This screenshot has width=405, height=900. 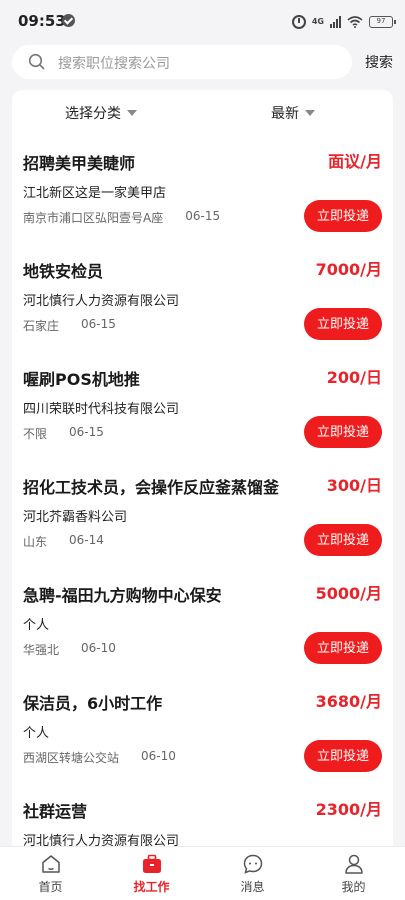 I want to click on job-title: 招化工技术员，会操作反应釜蒸馏釜, so click(x=151, y=487).